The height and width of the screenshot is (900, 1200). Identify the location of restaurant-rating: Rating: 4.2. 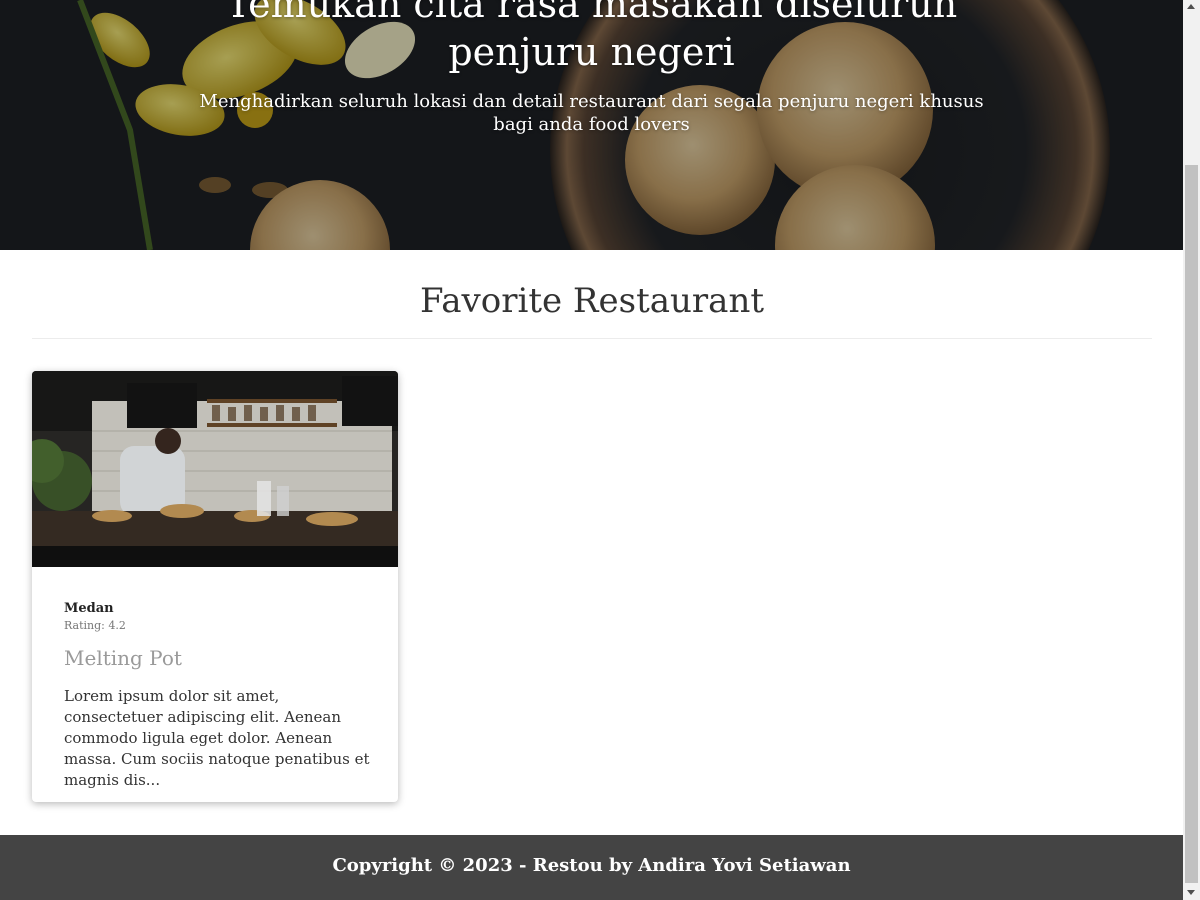
(95, 625).